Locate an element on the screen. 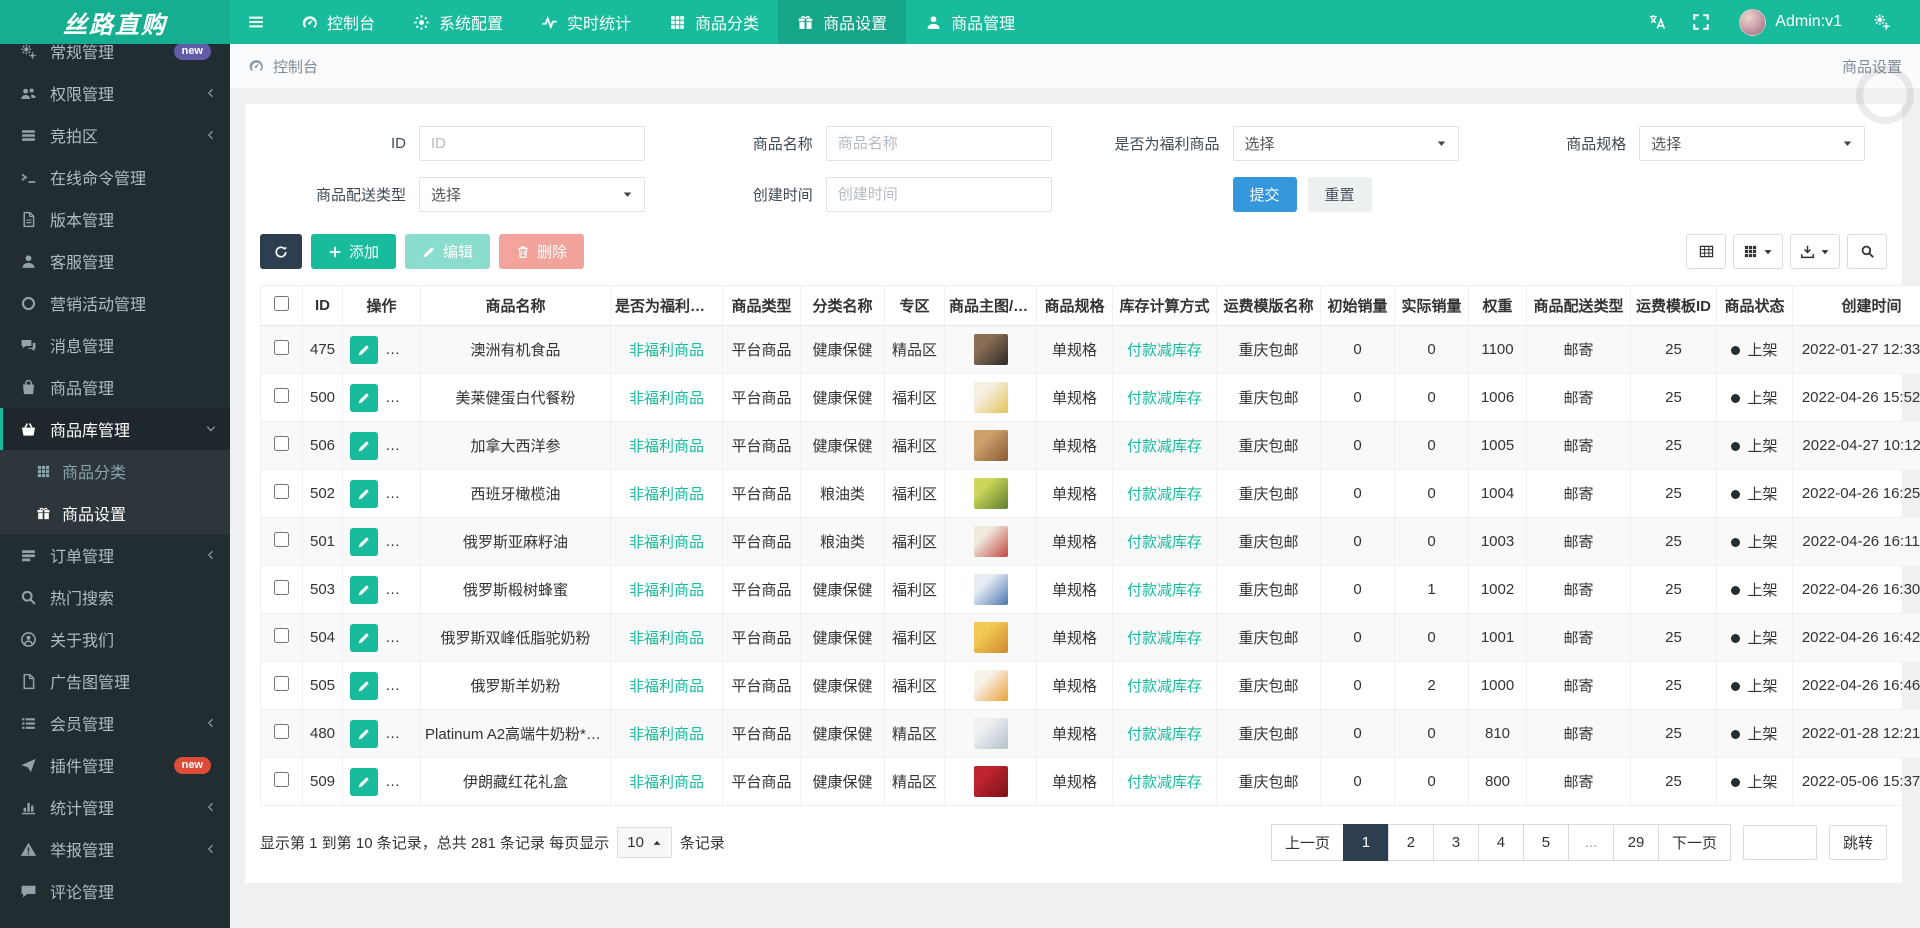 Image resolution: width=1920 pixels, height=928 pixels. page-button: 3 is located at coordinates (1455, 842).